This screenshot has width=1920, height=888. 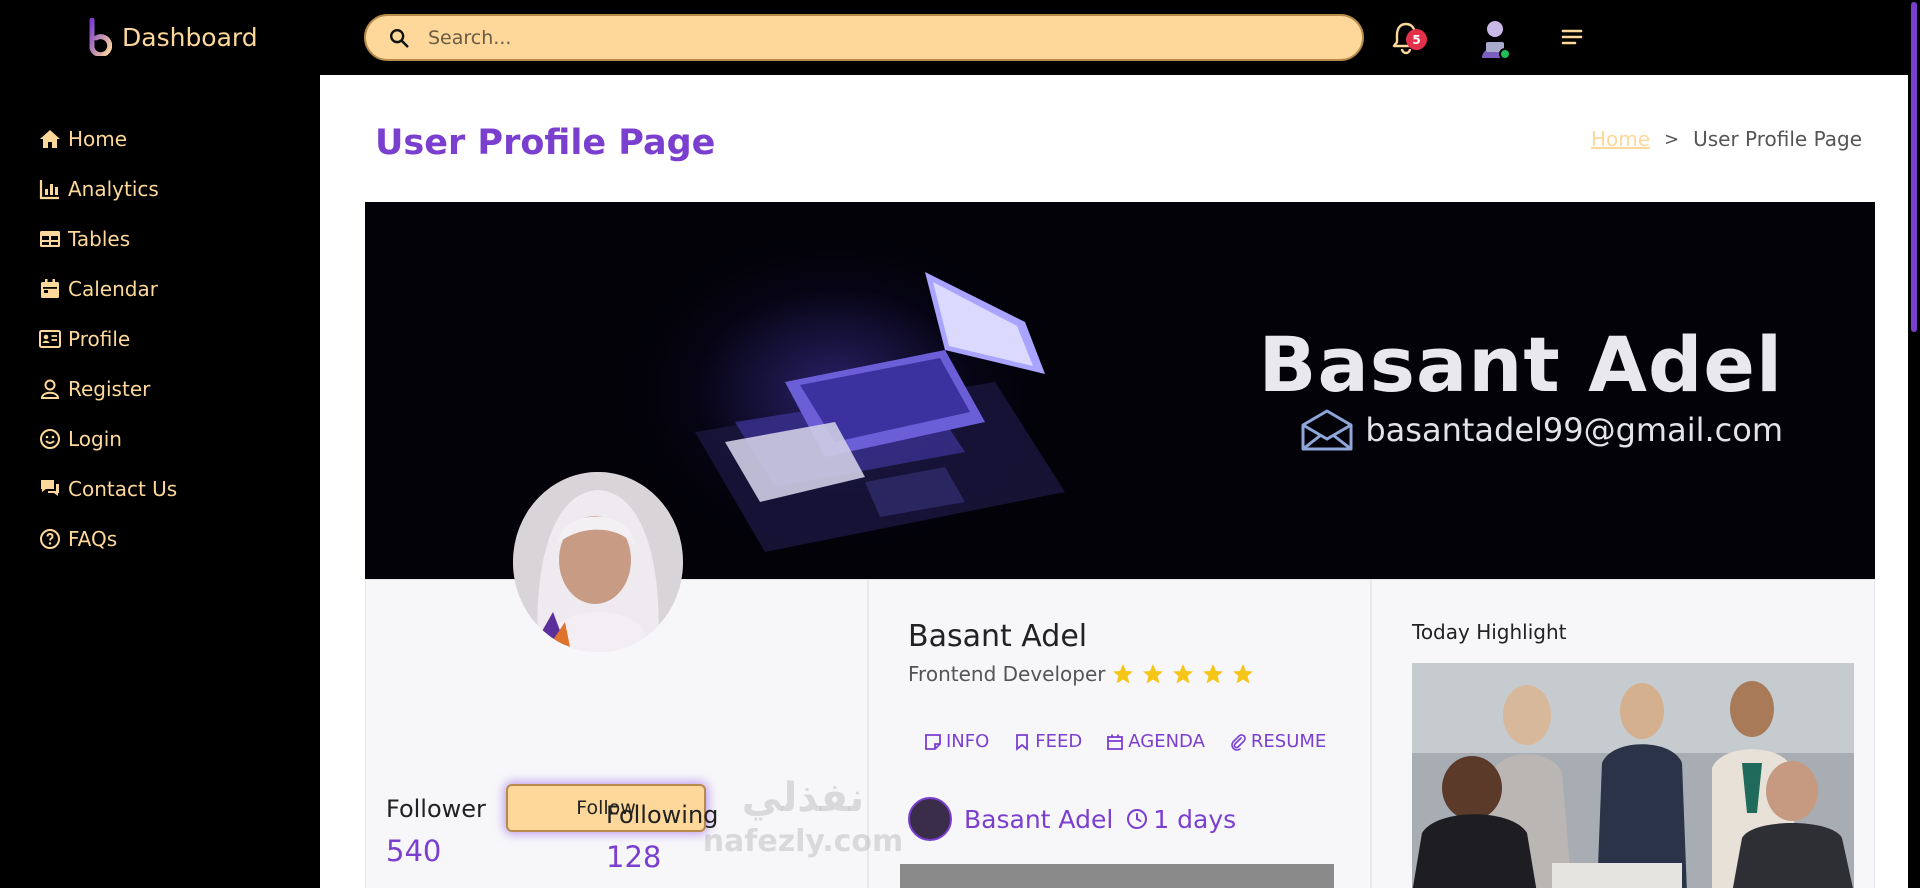 I want to click on following-count: 128, so click(x=634, y=857).